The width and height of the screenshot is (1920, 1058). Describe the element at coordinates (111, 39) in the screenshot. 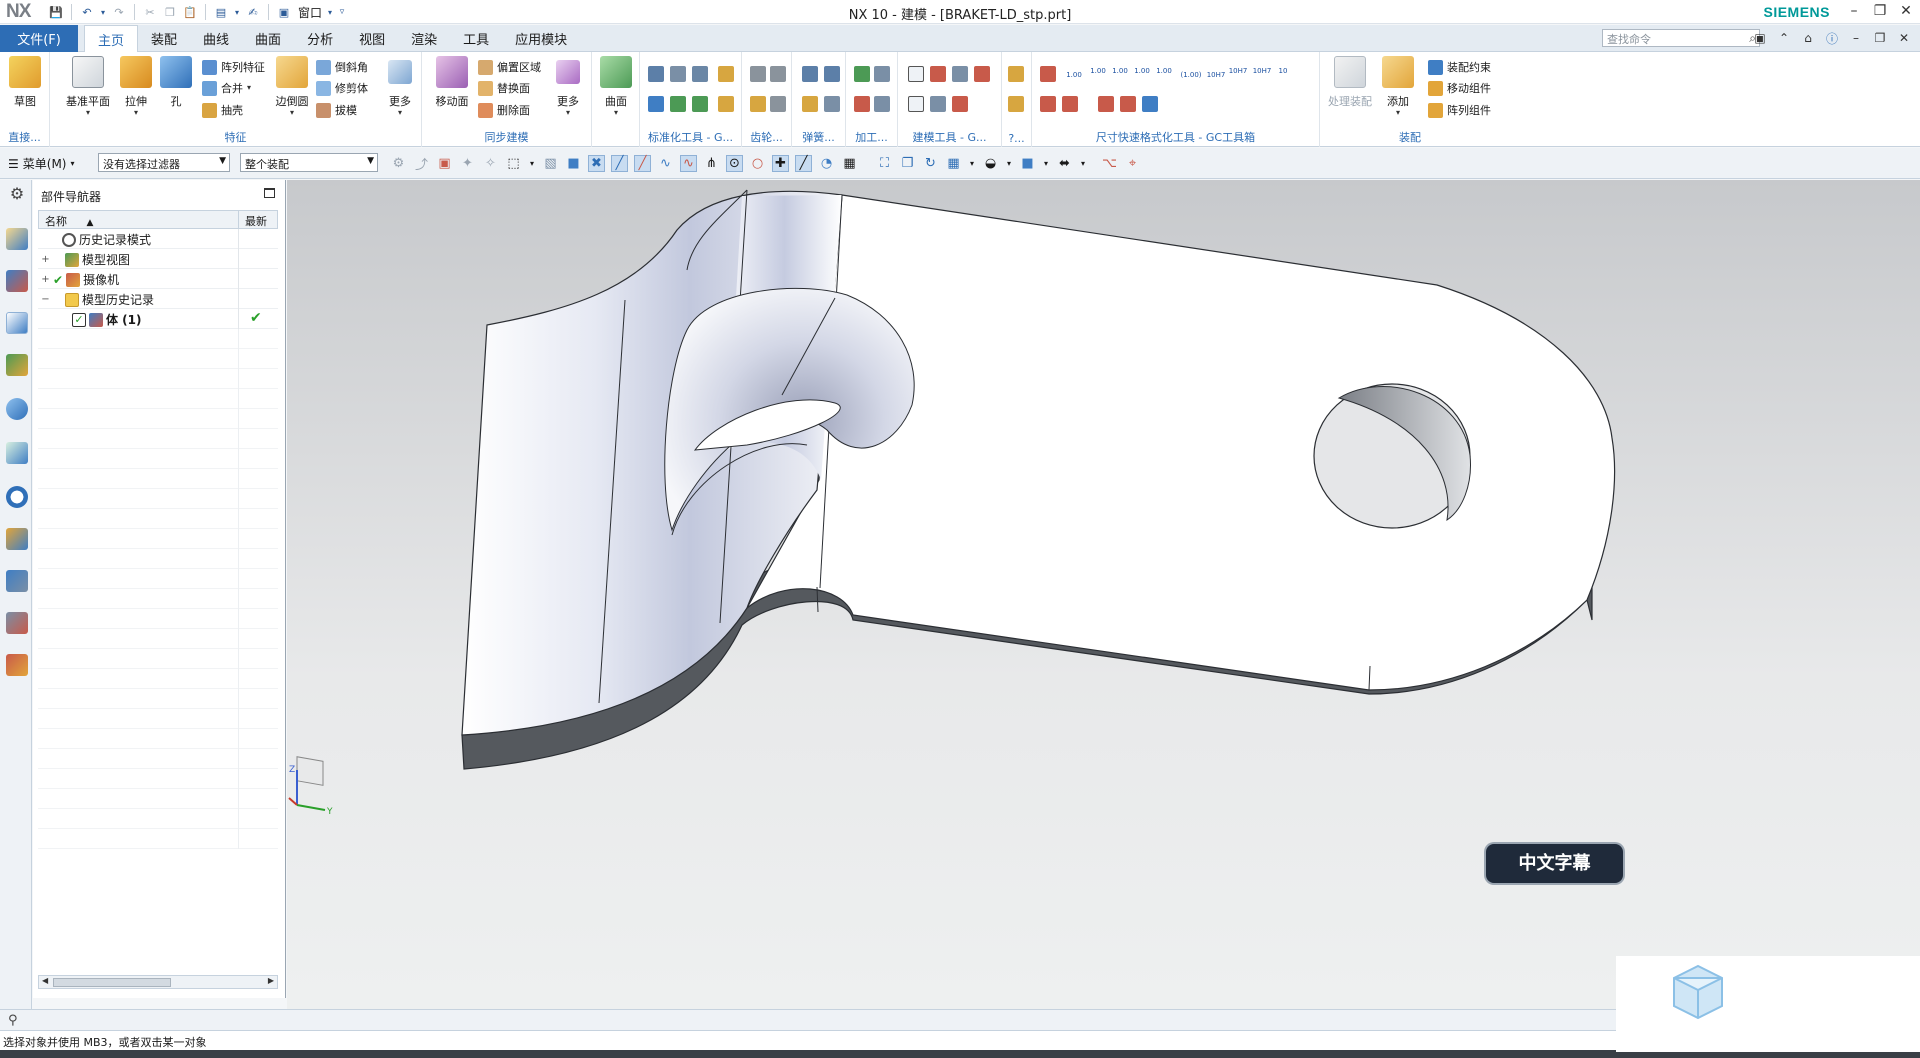

I see `tab-home: 主页` at that location.